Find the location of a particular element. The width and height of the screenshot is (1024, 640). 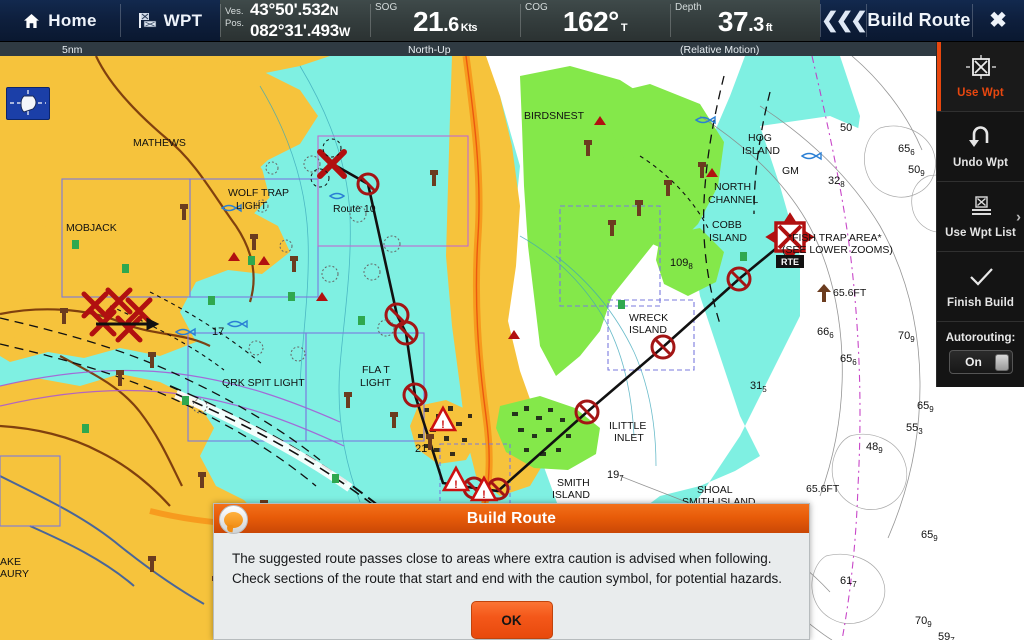

ok-button: OK is located at coordinates (511, 620).